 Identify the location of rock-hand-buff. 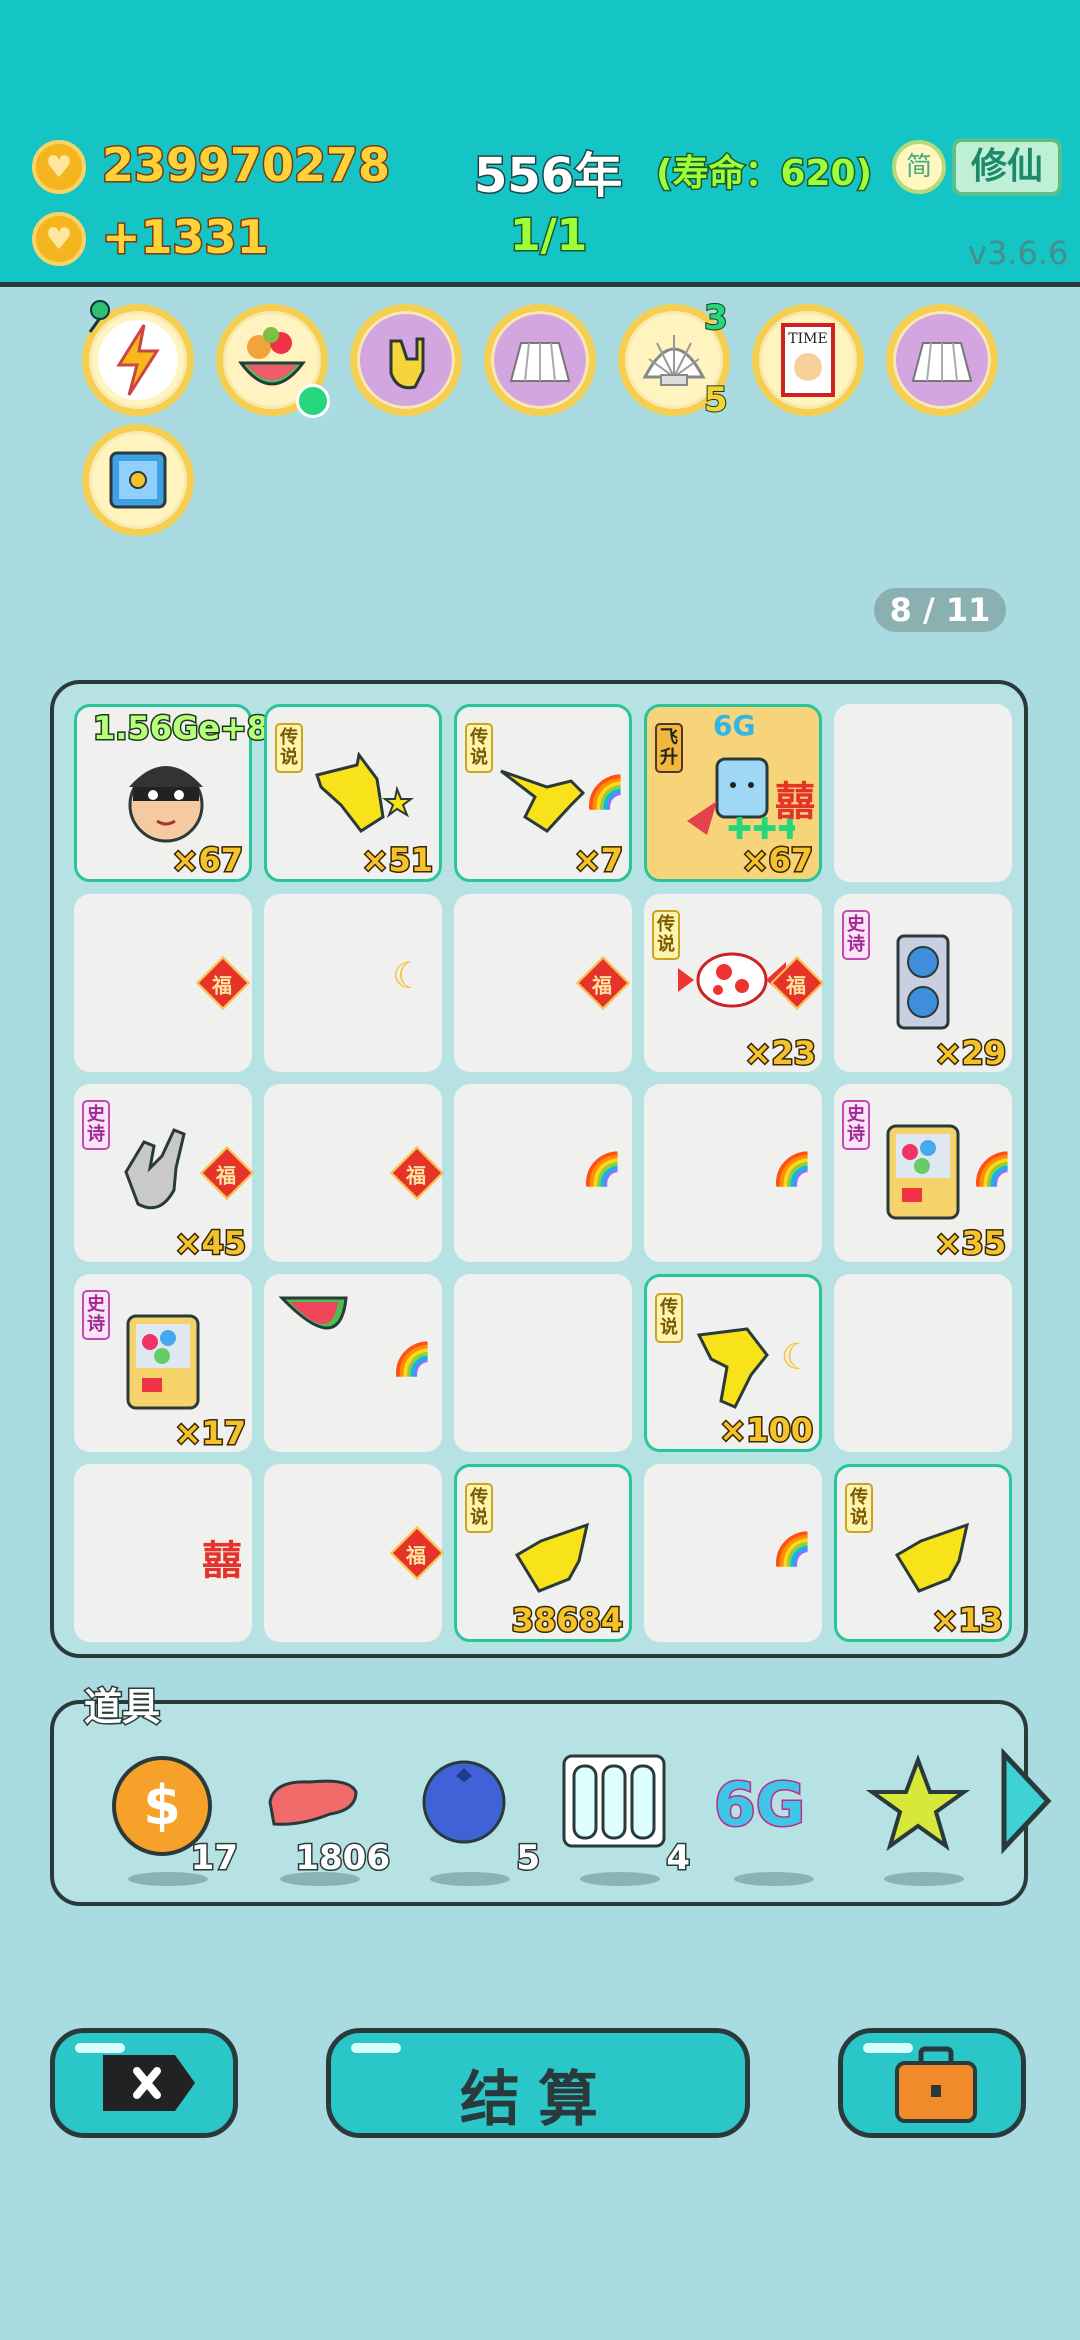
(406, 360).